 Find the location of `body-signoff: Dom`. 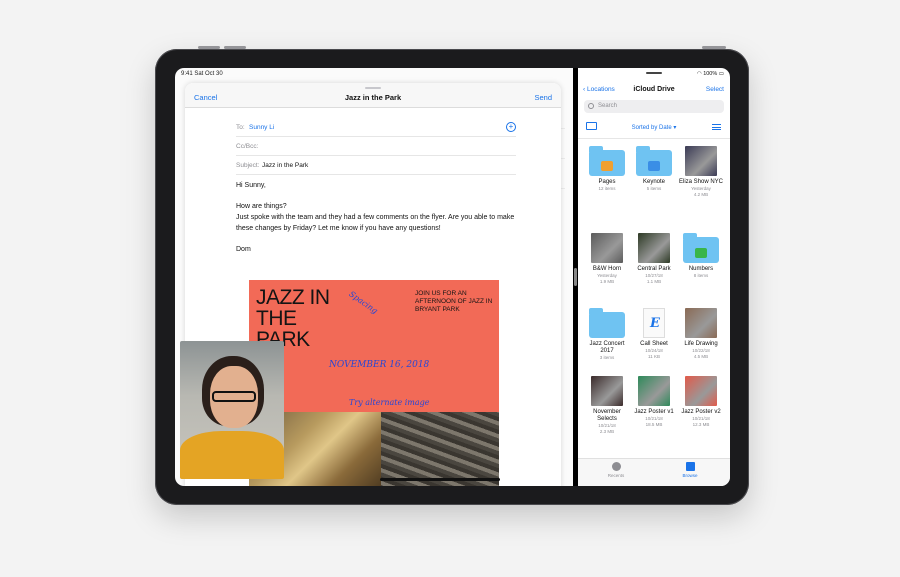

body-signoff: Dom is located at coordinates (376, 249).